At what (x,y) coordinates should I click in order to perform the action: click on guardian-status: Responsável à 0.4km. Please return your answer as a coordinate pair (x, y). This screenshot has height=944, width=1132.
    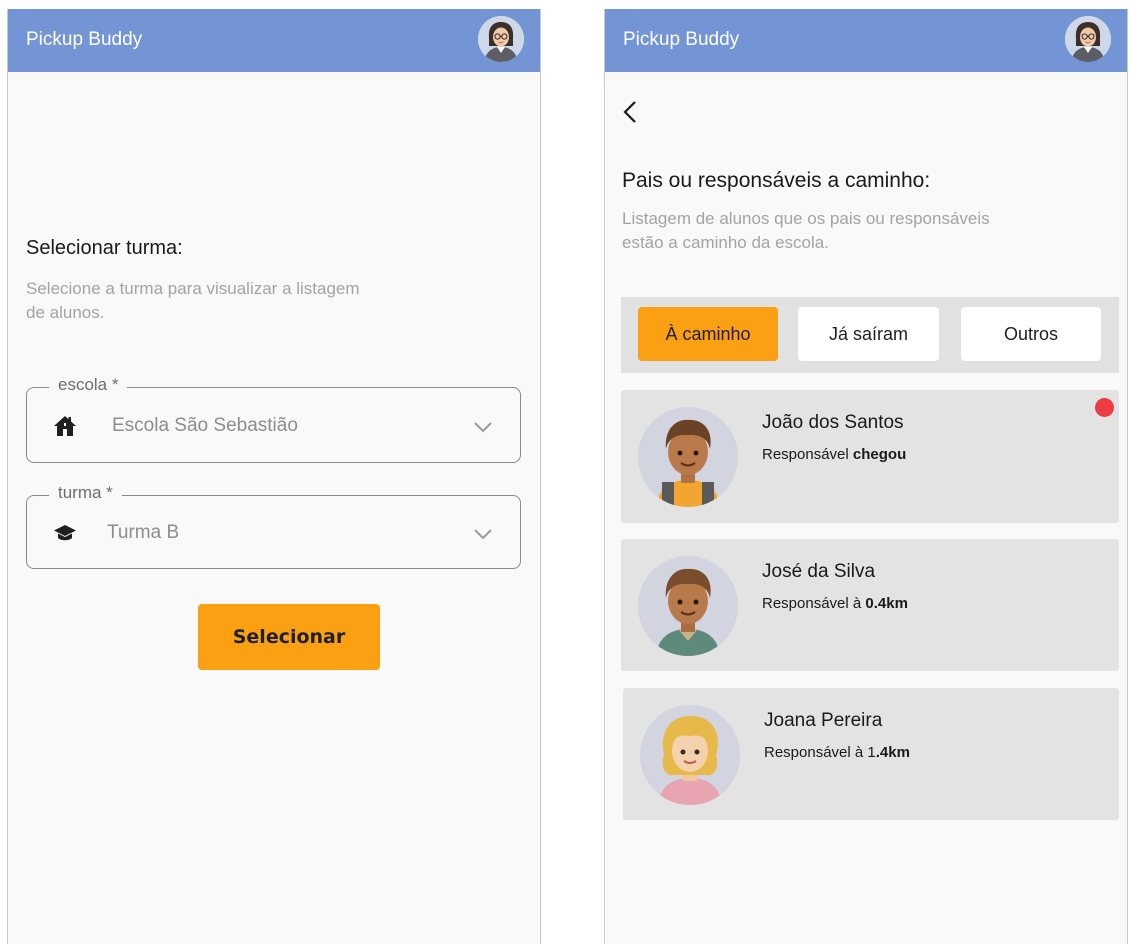
    Looking at the image, I should click on (835, 603).